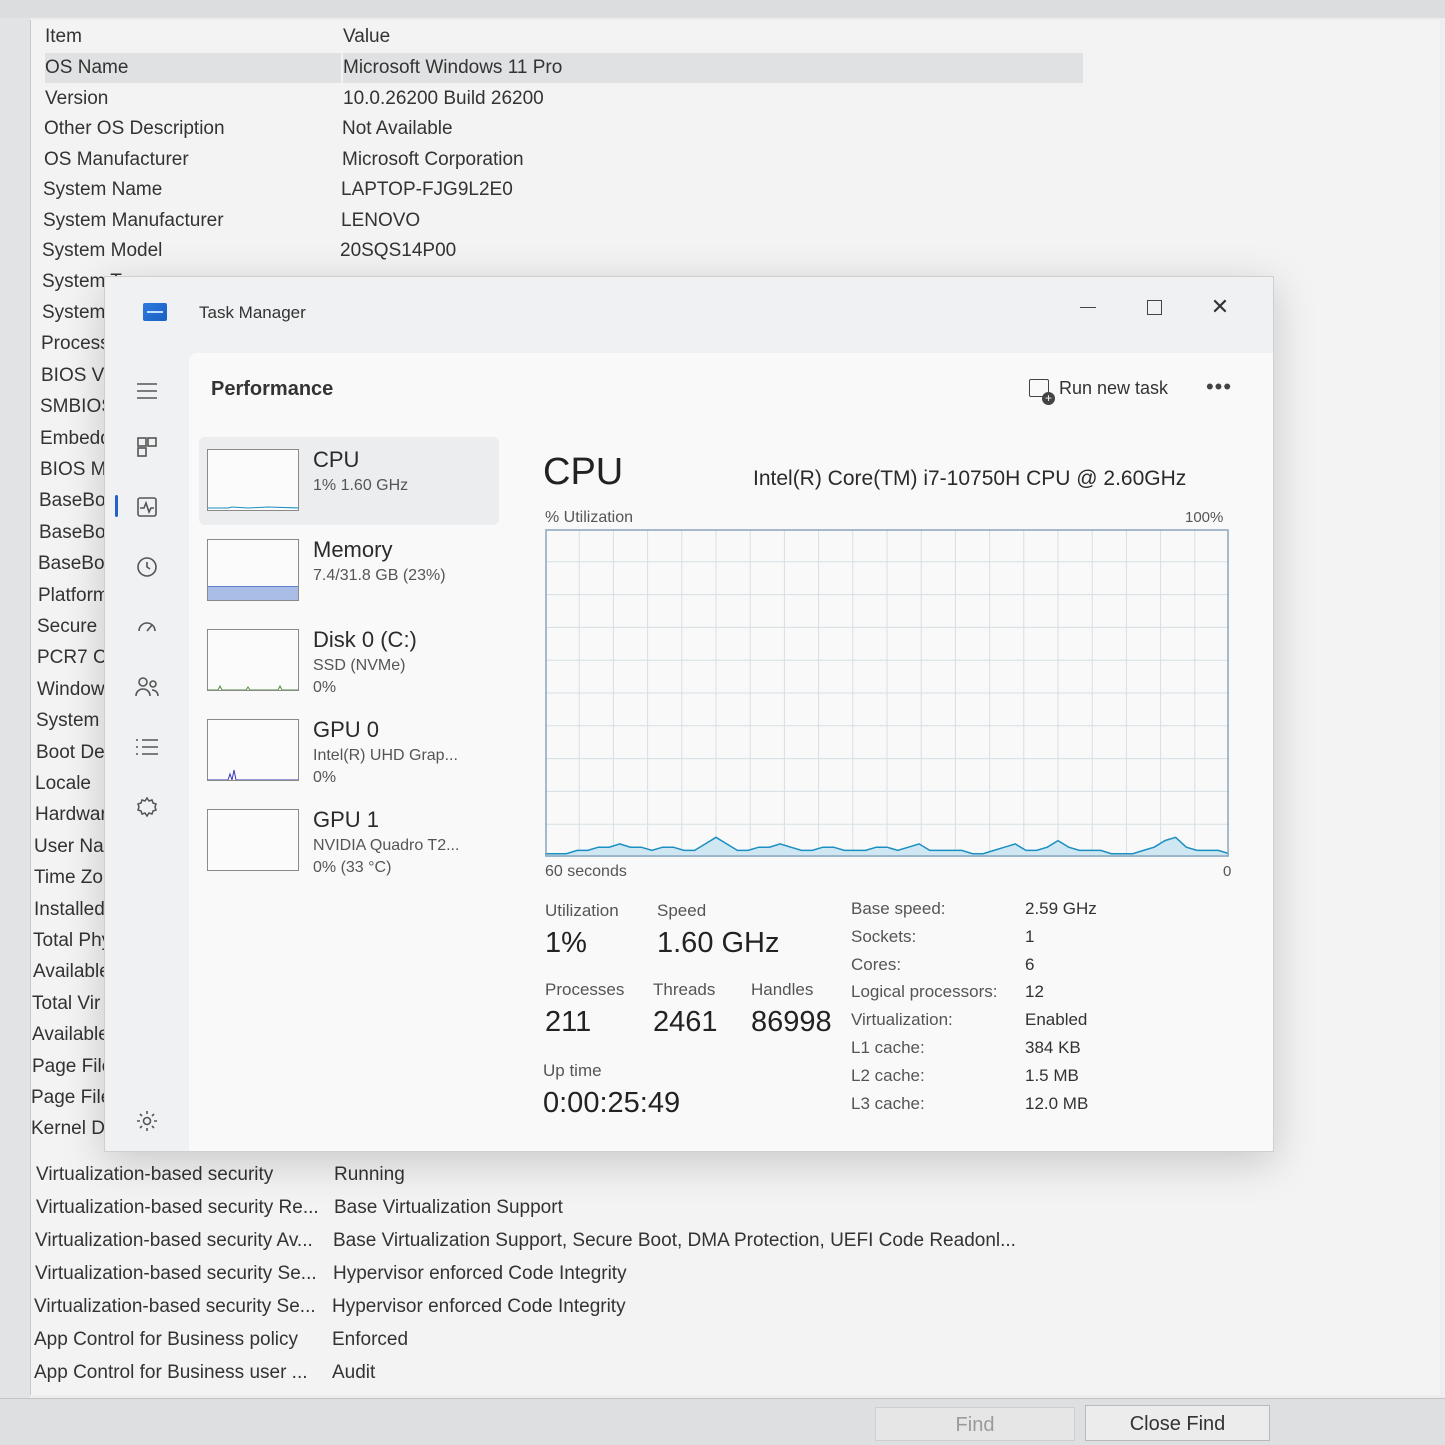  What do you see at coordinates (1177, 1423) in the screenshot?
I see `close-find-button: Close Find` at bounding box center [1177, 1423].